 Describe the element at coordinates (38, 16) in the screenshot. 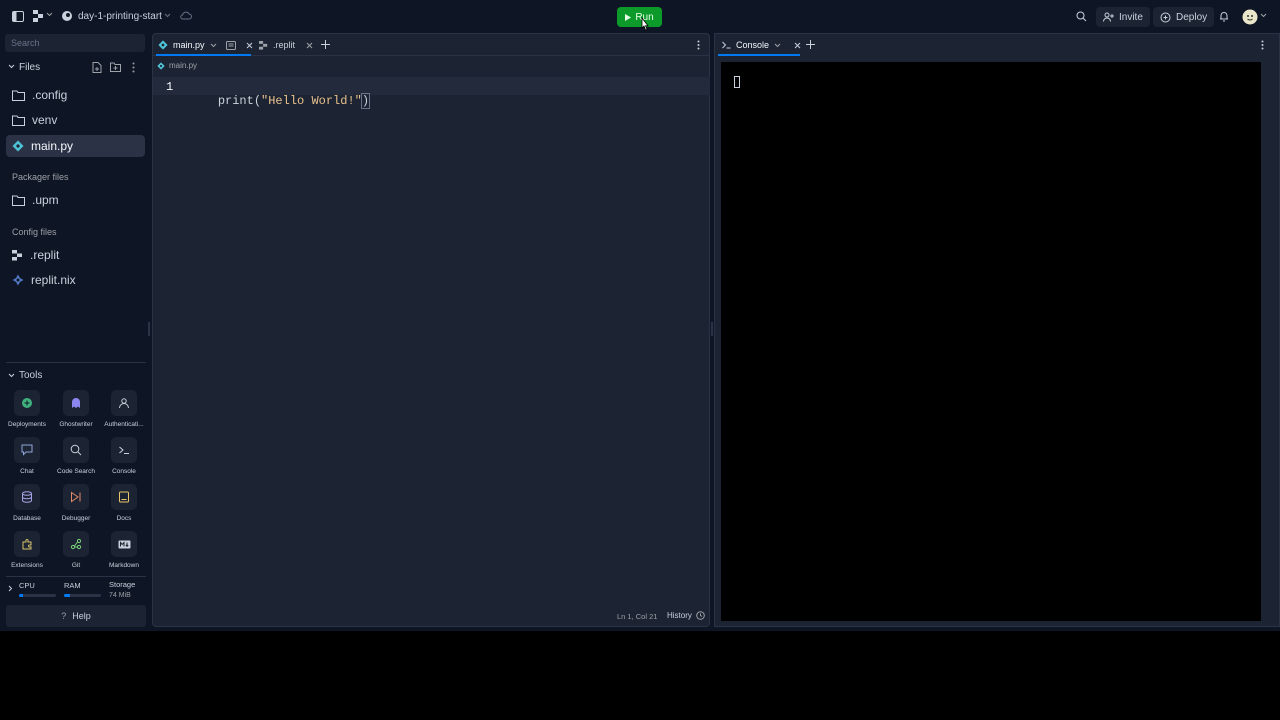

I see `replit-logo-icon` at that location.